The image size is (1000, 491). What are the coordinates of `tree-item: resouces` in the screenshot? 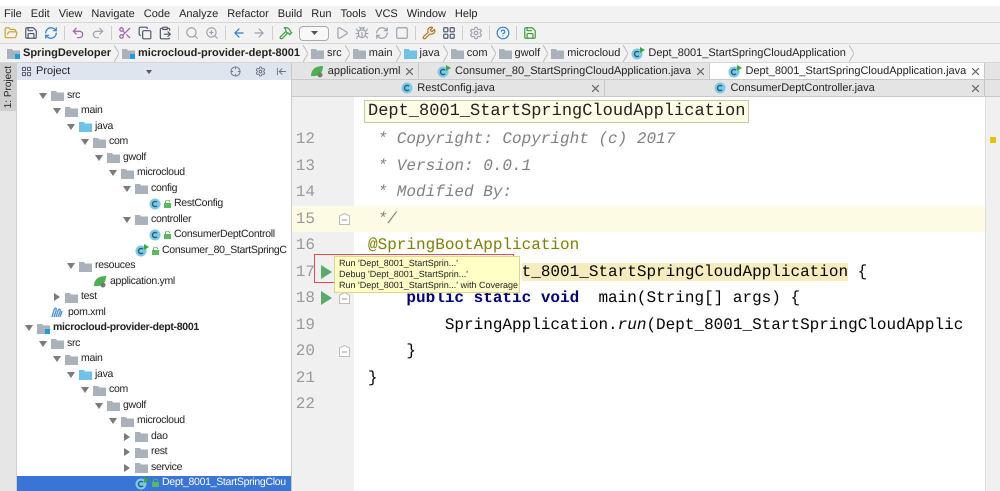 It's located at (154, 266).